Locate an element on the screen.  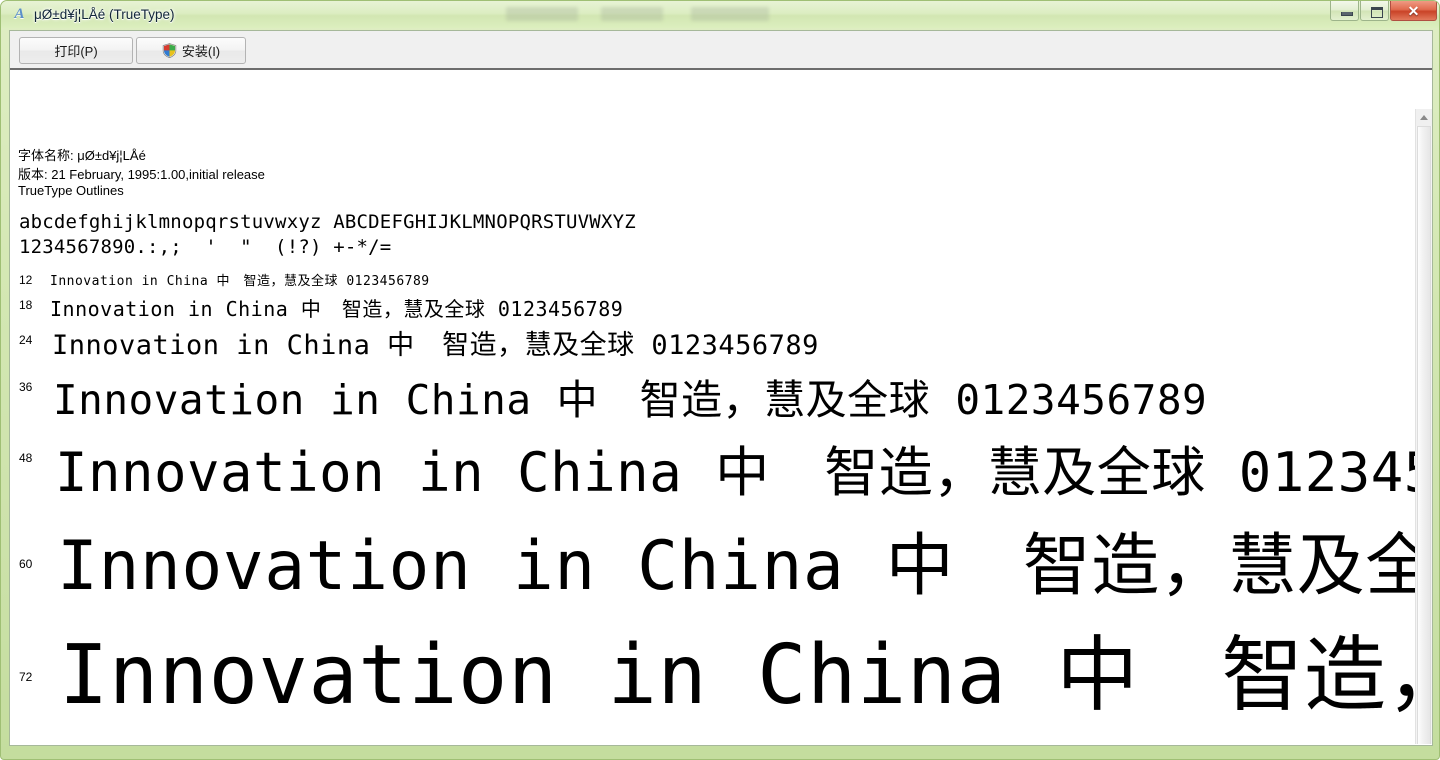
maximize-button is located at coordinates (1374, 11).